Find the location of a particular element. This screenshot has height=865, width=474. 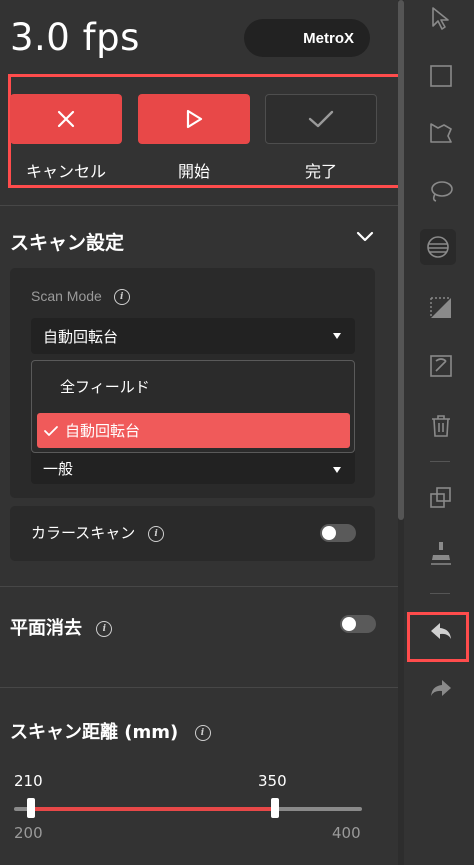

range-slider-fill is located at coordinates (153, 809).